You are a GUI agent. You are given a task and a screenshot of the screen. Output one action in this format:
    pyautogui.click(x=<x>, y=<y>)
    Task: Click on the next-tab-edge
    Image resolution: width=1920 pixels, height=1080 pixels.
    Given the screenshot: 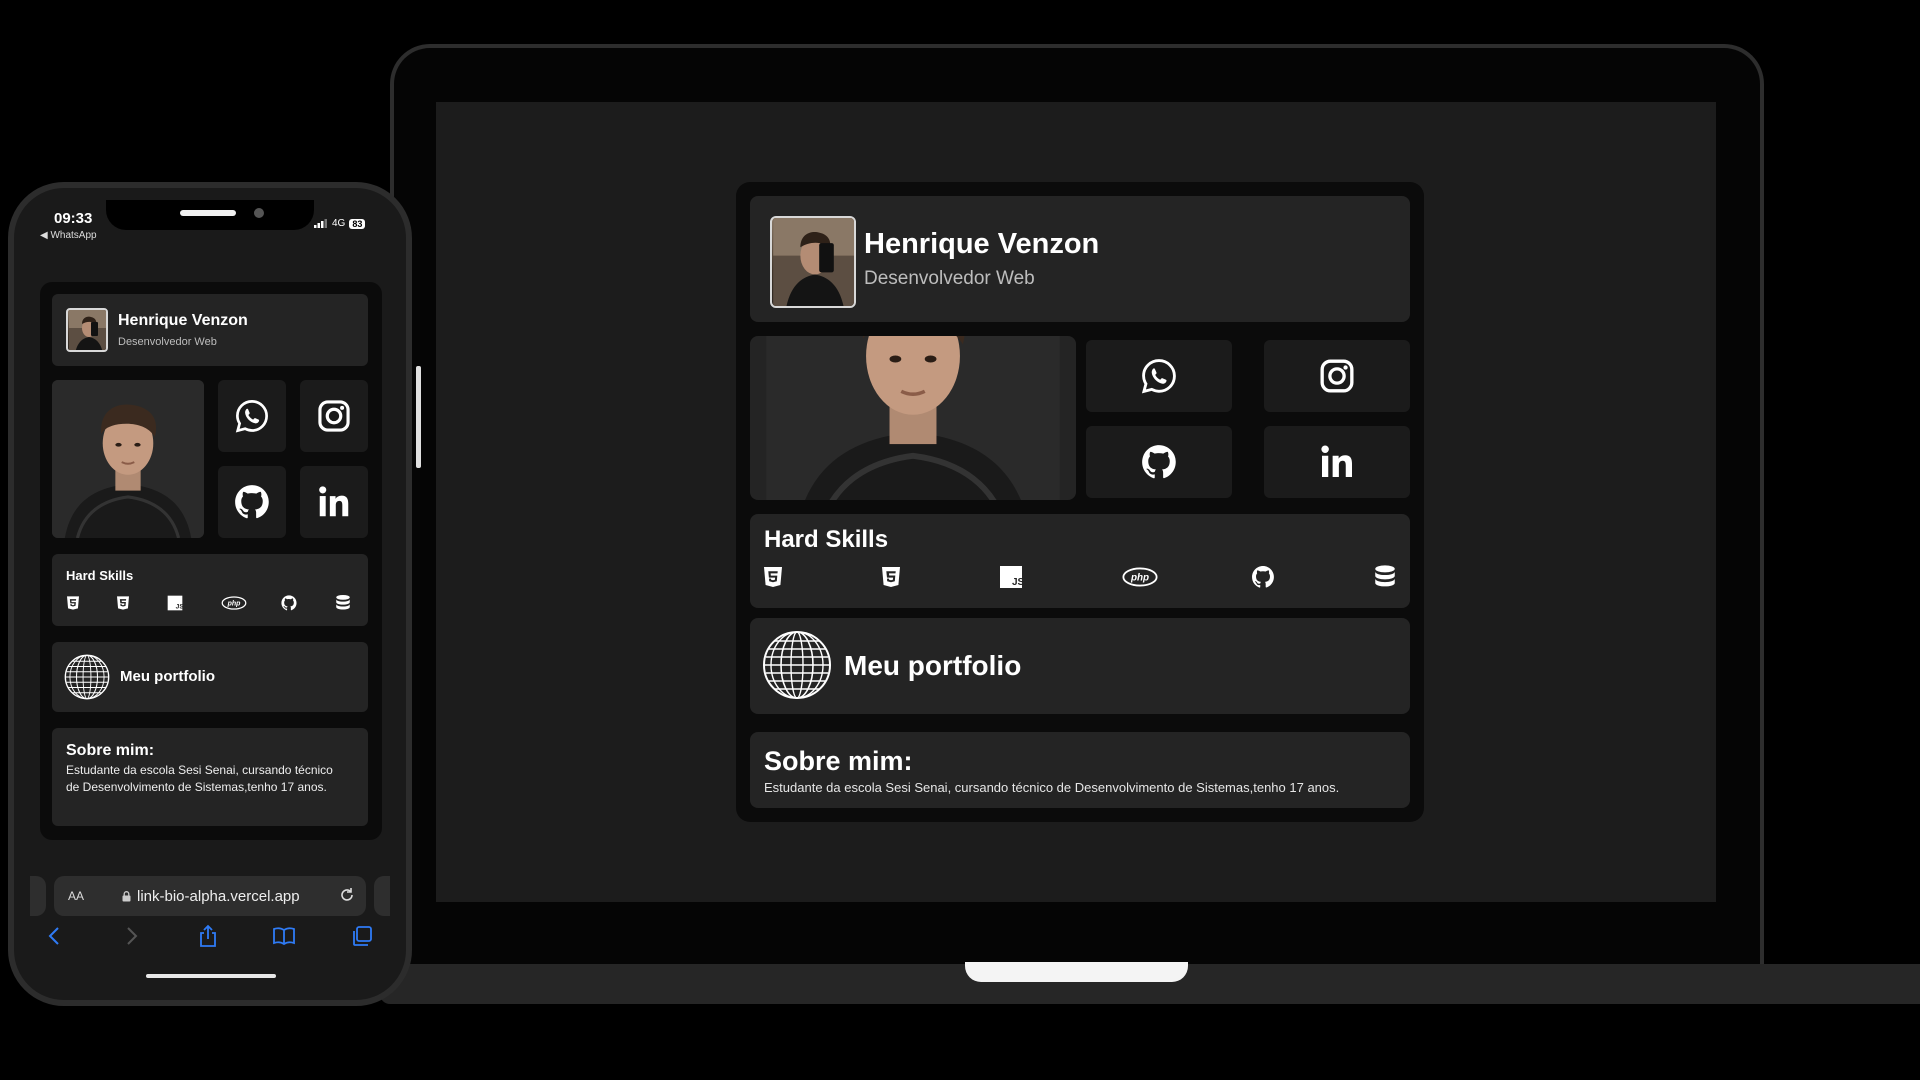 What is the action you would take?
    pyautogui.click(x=382, y=896)
    